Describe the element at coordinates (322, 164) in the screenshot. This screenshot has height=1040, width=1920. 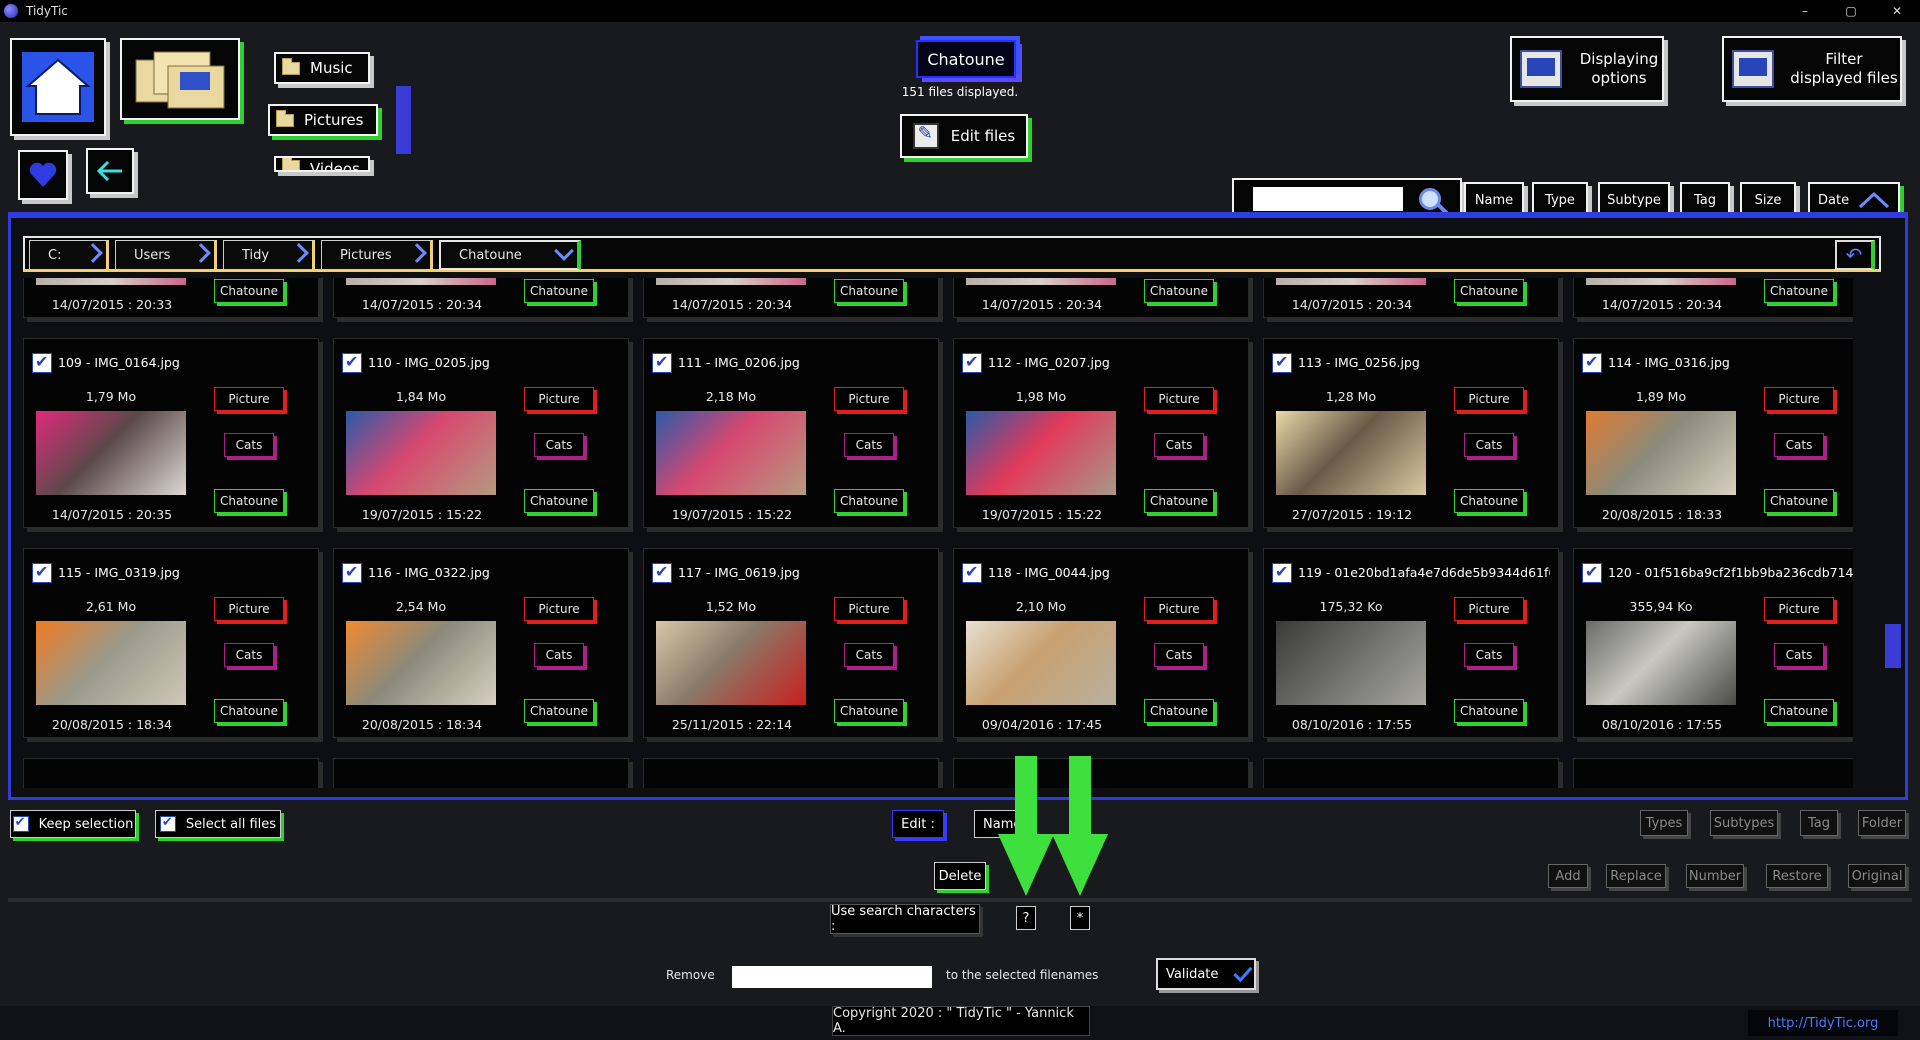
I see `quick-access-videos: Videos` at that location.